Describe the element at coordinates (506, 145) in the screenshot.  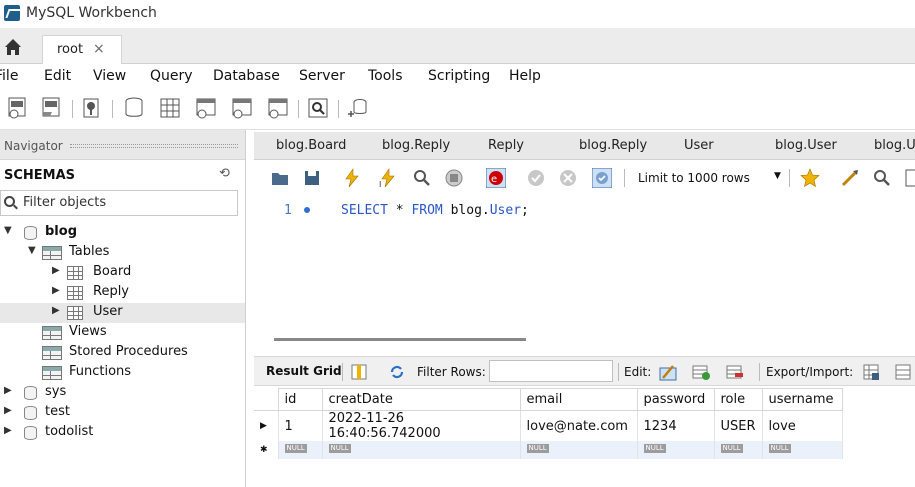
I see `tab-reply: Reply` at that location.